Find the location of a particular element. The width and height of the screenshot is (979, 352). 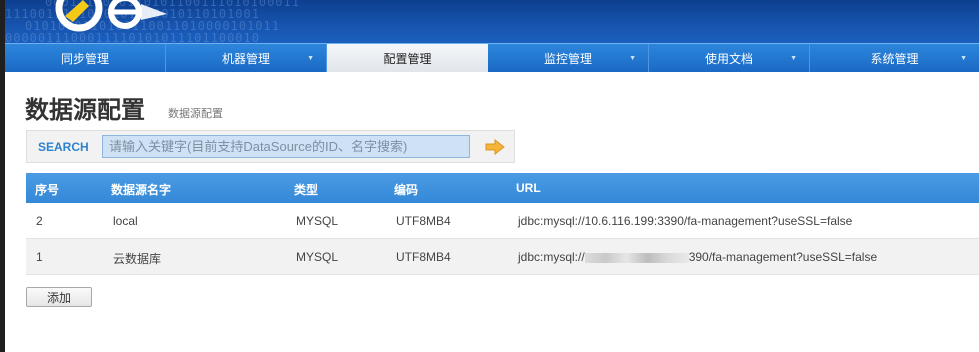

nav-tab-config: 配置管理 is located at coordinates (407, 58).